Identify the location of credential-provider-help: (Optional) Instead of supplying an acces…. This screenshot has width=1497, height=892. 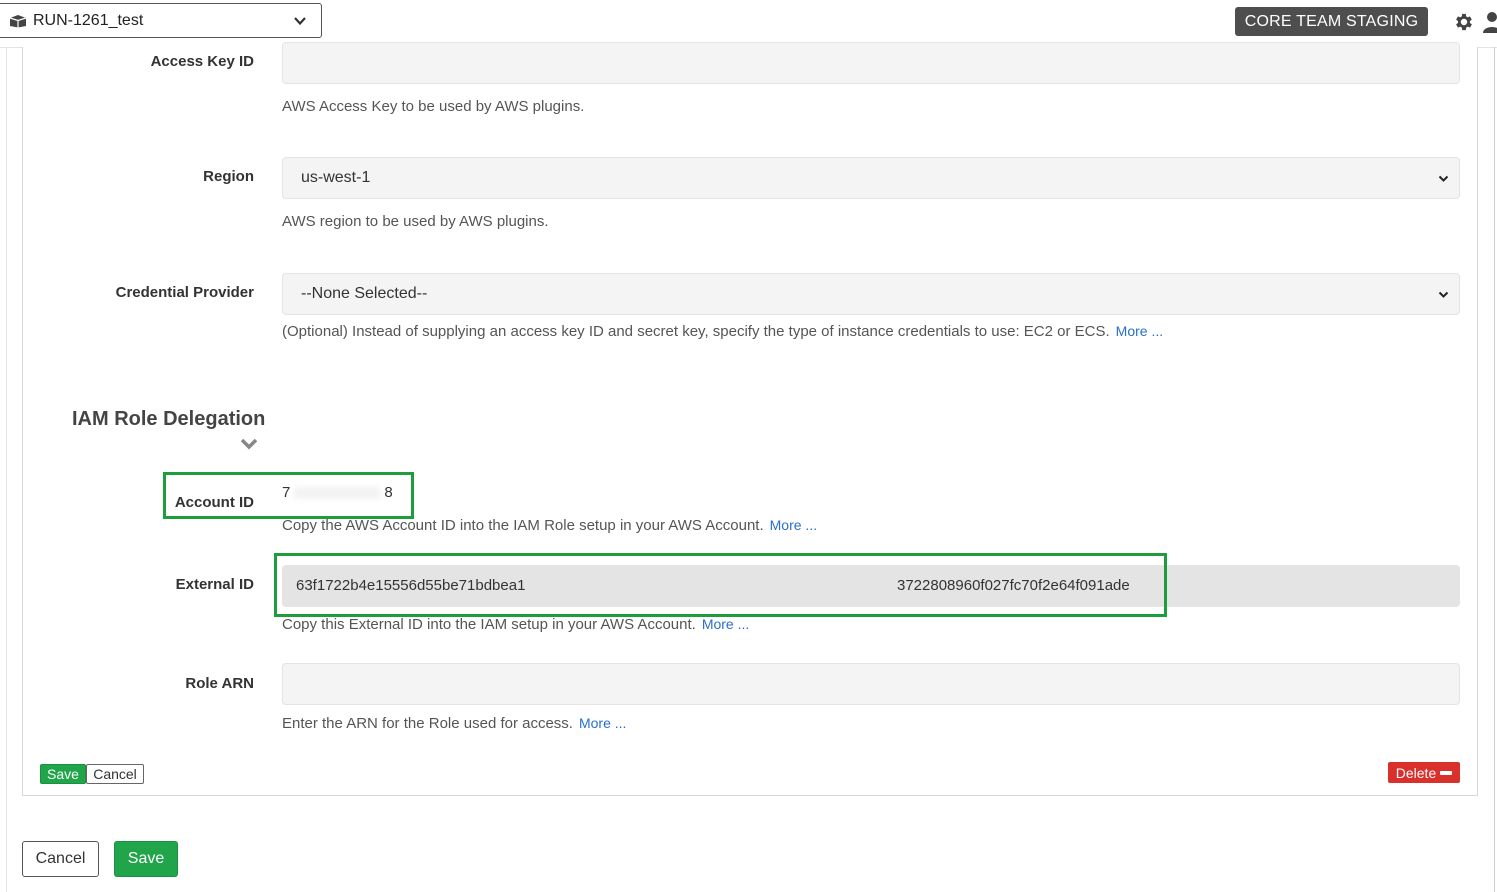
(723, 331).